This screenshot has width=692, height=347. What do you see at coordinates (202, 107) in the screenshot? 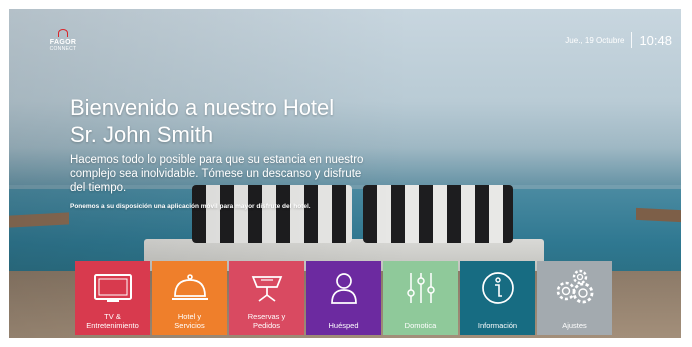
I see `welcome-title: Bienvenido a nuestro Hotel` at bounding box center [202, 107].